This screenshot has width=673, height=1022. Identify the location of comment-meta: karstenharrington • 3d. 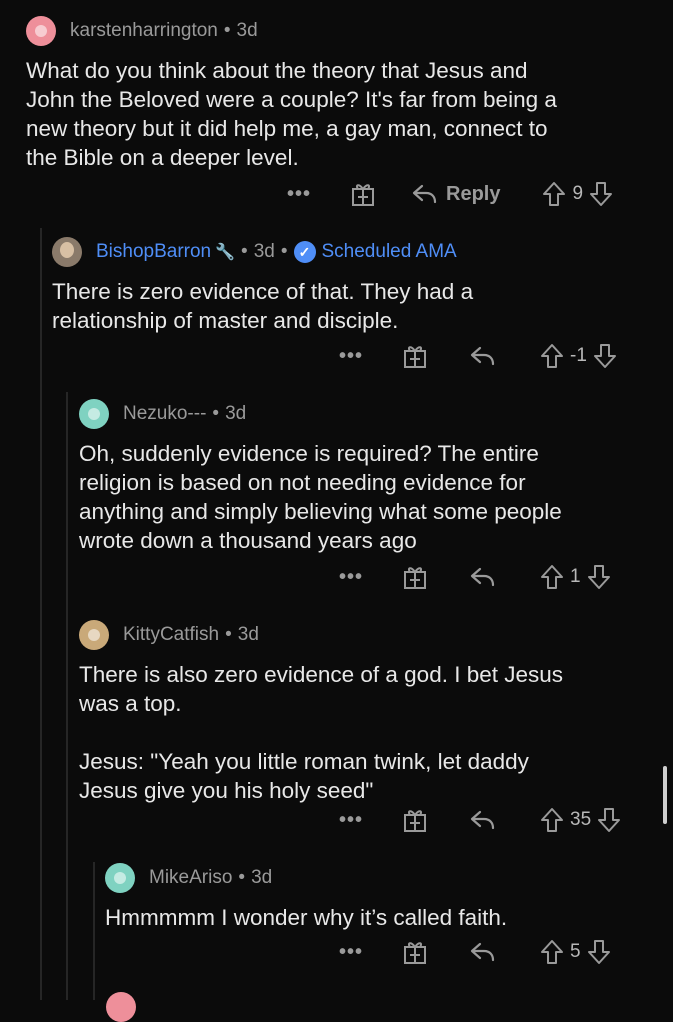
(349, 31).